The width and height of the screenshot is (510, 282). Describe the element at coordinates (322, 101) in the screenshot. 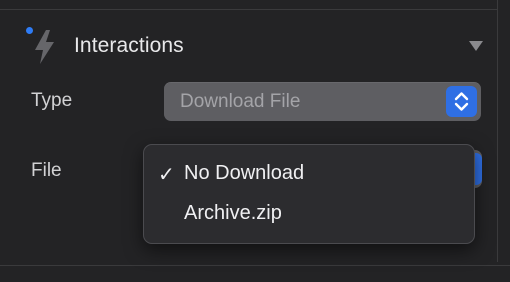

I see `type-select: Download File` at that location.